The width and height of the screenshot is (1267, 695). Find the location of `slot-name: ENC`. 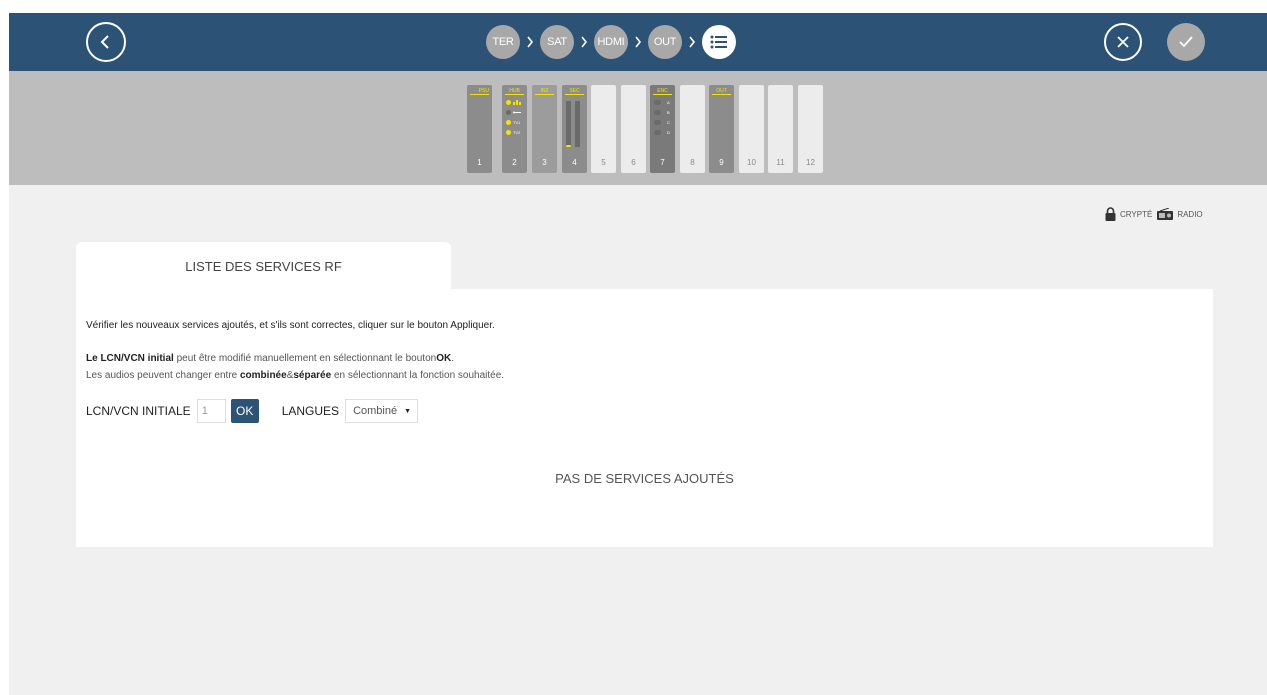

slot-name: ENC is located at coordinates (662, 91).